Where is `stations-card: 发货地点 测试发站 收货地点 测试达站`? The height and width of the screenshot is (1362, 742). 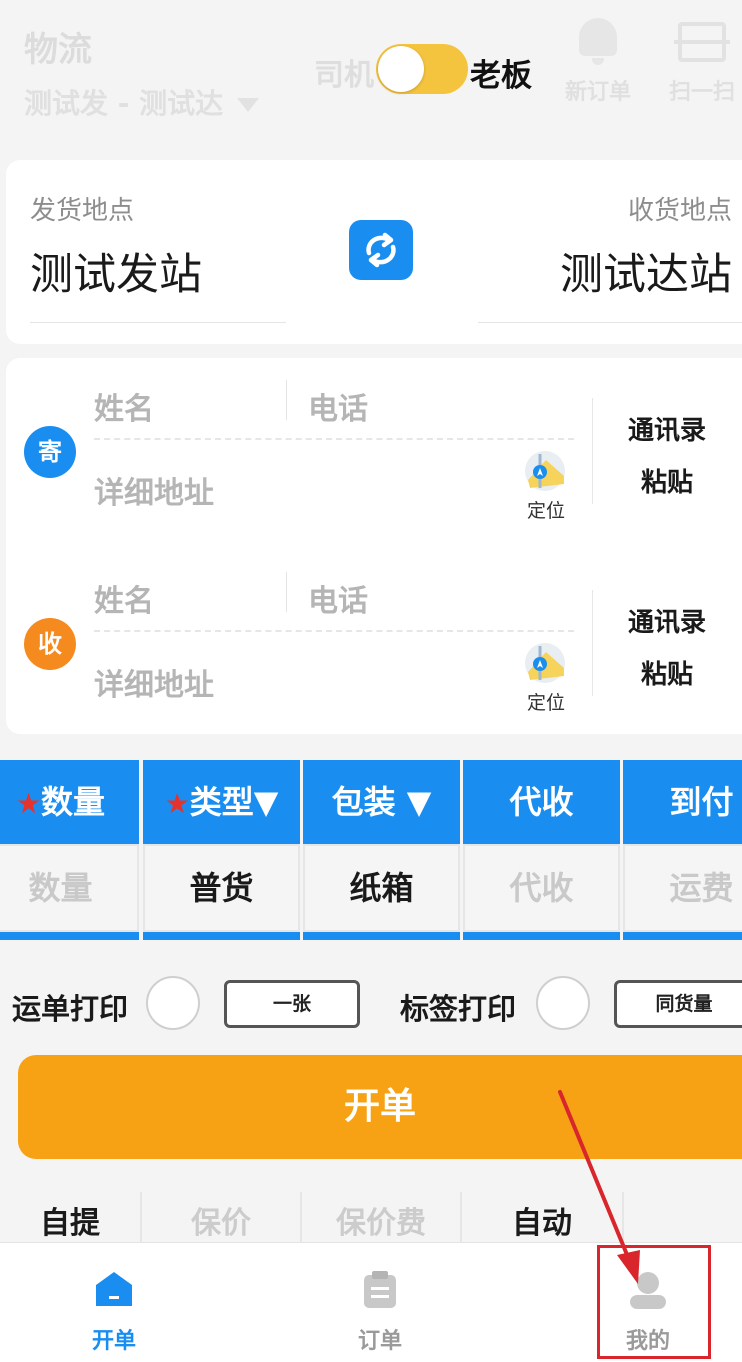
stations-card: 发货地点 测试发站 收货地点 测试达站 is located at coordinates (374, 252).